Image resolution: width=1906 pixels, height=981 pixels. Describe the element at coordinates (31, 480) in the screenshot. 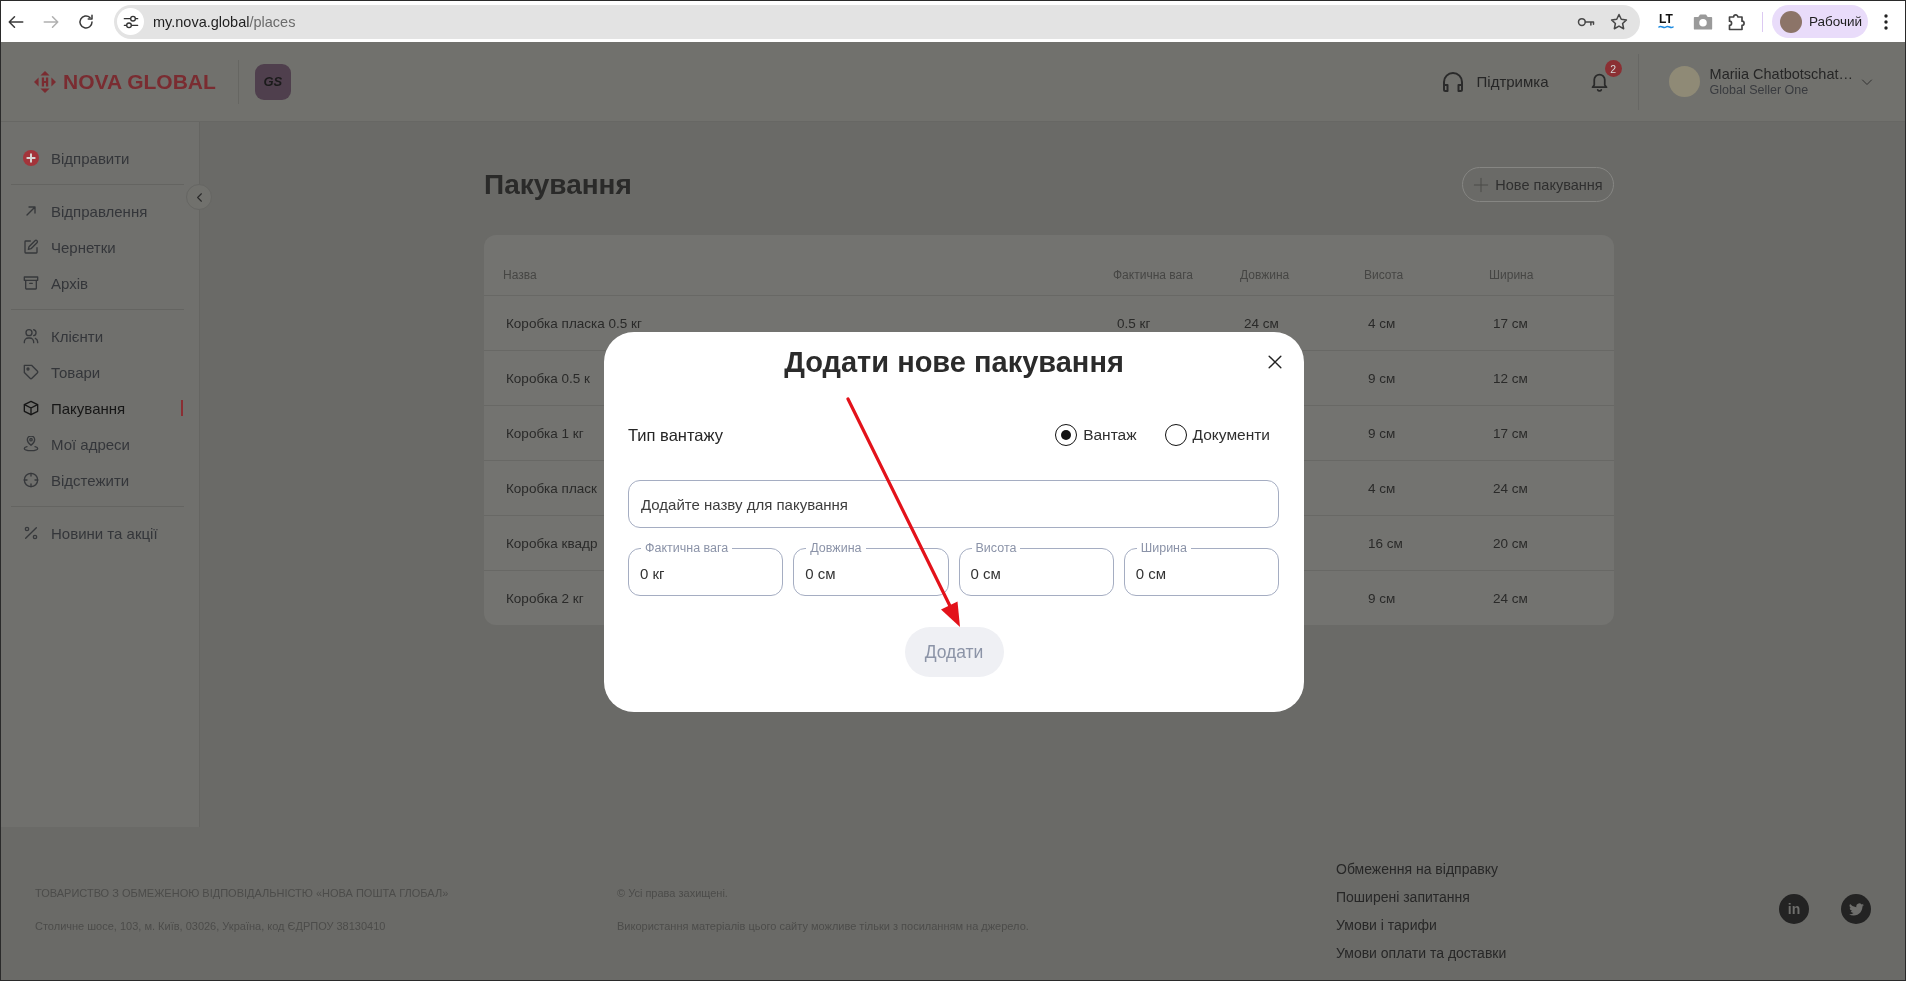

I see `crosshair-icon` at that location.